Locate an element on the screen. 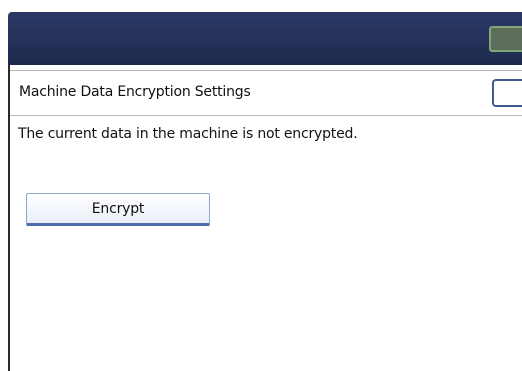 This screenshot has width=522, height=371. title-side-button is located at coordinates (507, 93).